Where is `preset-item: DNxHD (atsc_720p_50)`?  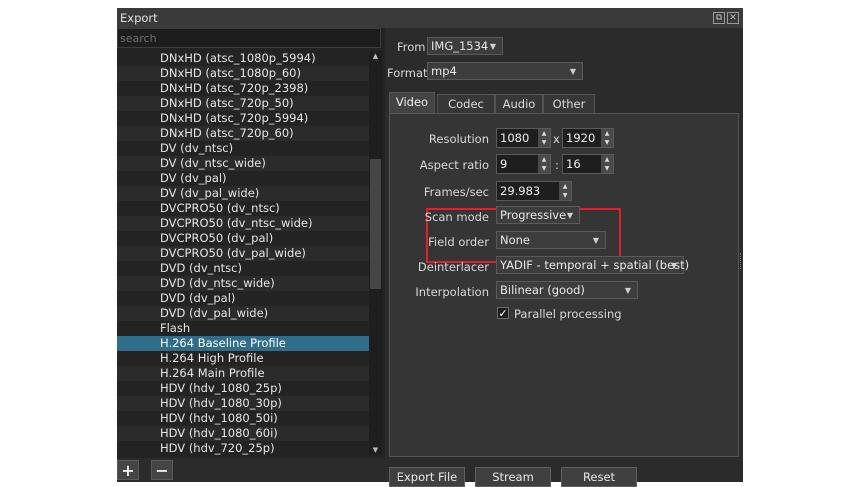 preset-item: DNxHD (atsc_720p_50) is located at coordinates (243, 103).